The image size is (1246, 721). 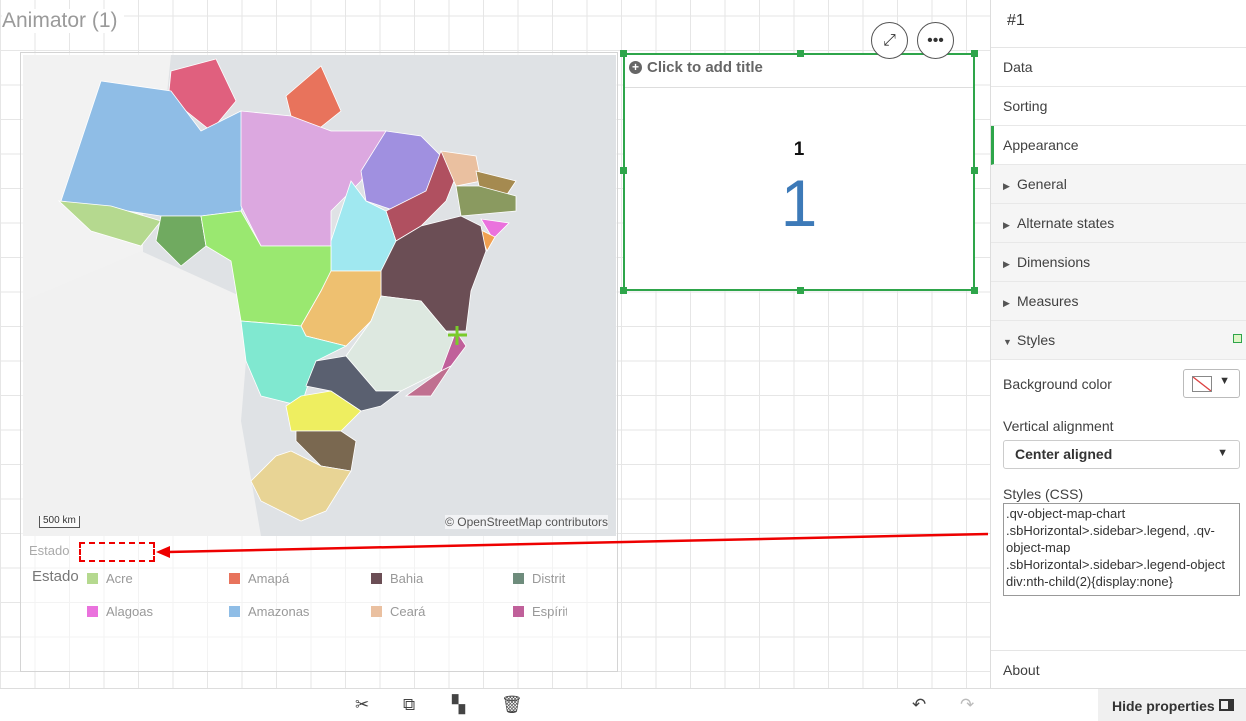 What do you see at coordinates (1118, 301) in the screenshot?
I see `section-measures: ▶ Measures` at bounding box center [1118, 301].